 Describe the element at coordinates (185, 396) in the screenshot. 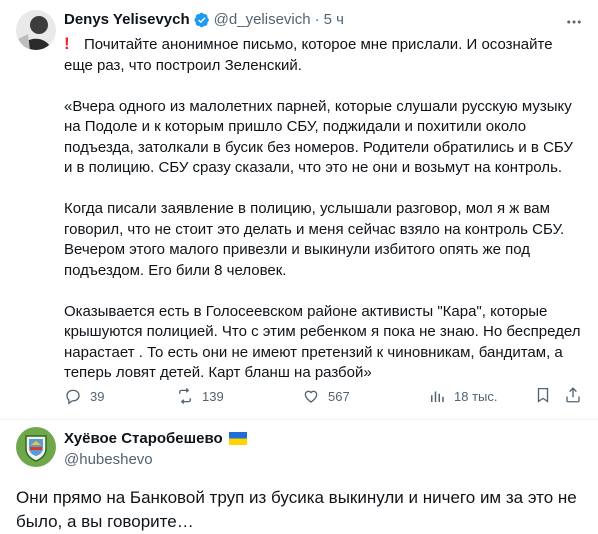

I see `repost-icon` at that location.